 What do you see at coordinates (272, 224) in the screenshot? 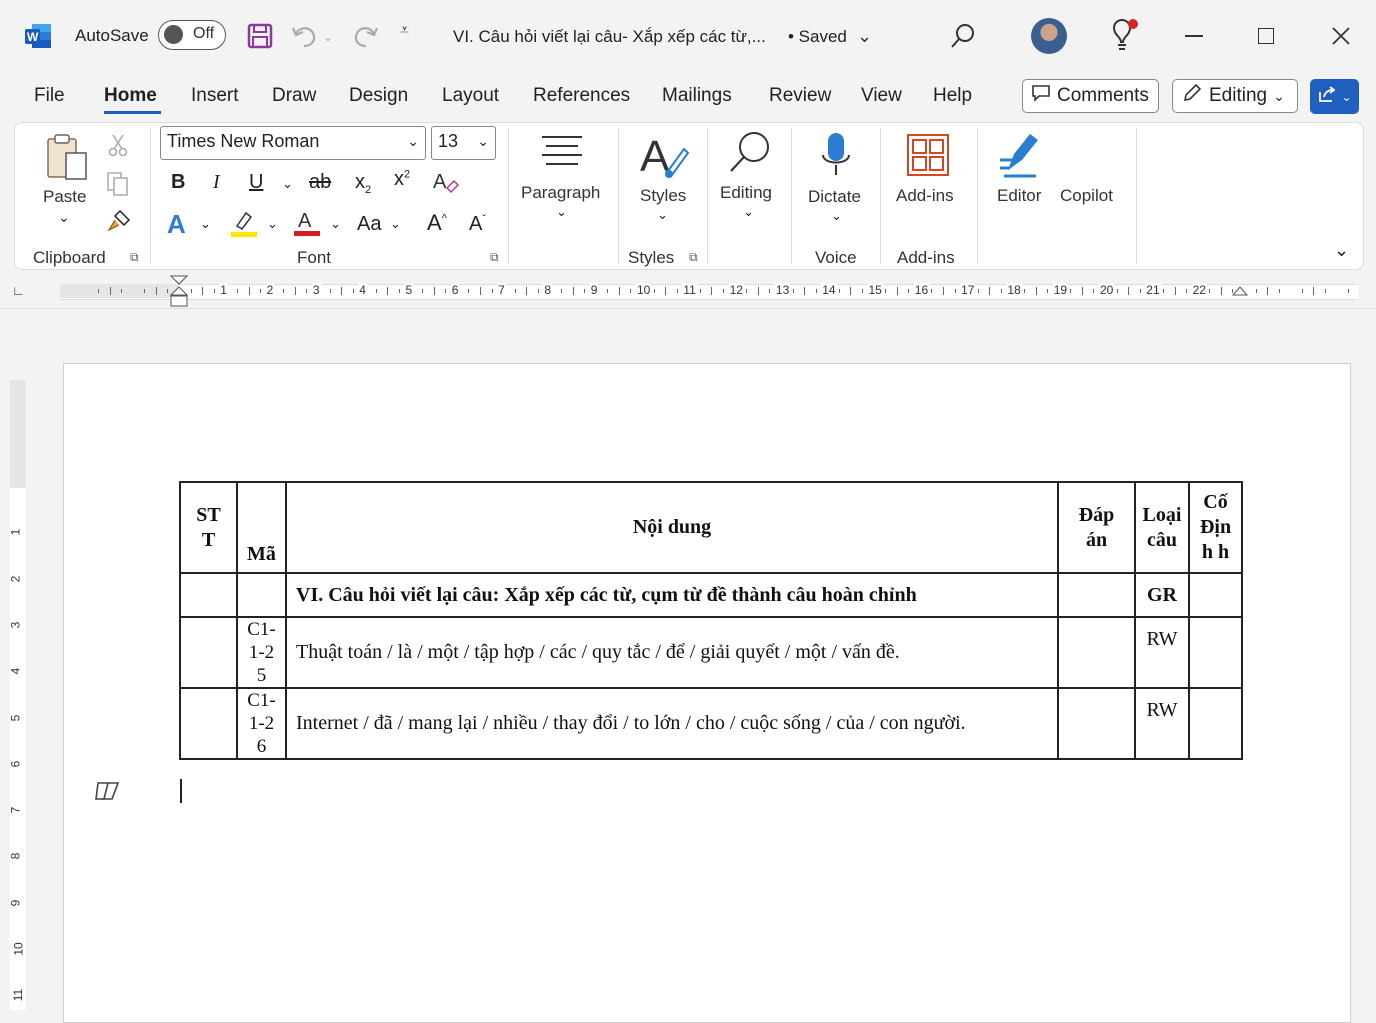
I see `highlight-dropdown-icon: ⌄` at bounding box center [272, 224].